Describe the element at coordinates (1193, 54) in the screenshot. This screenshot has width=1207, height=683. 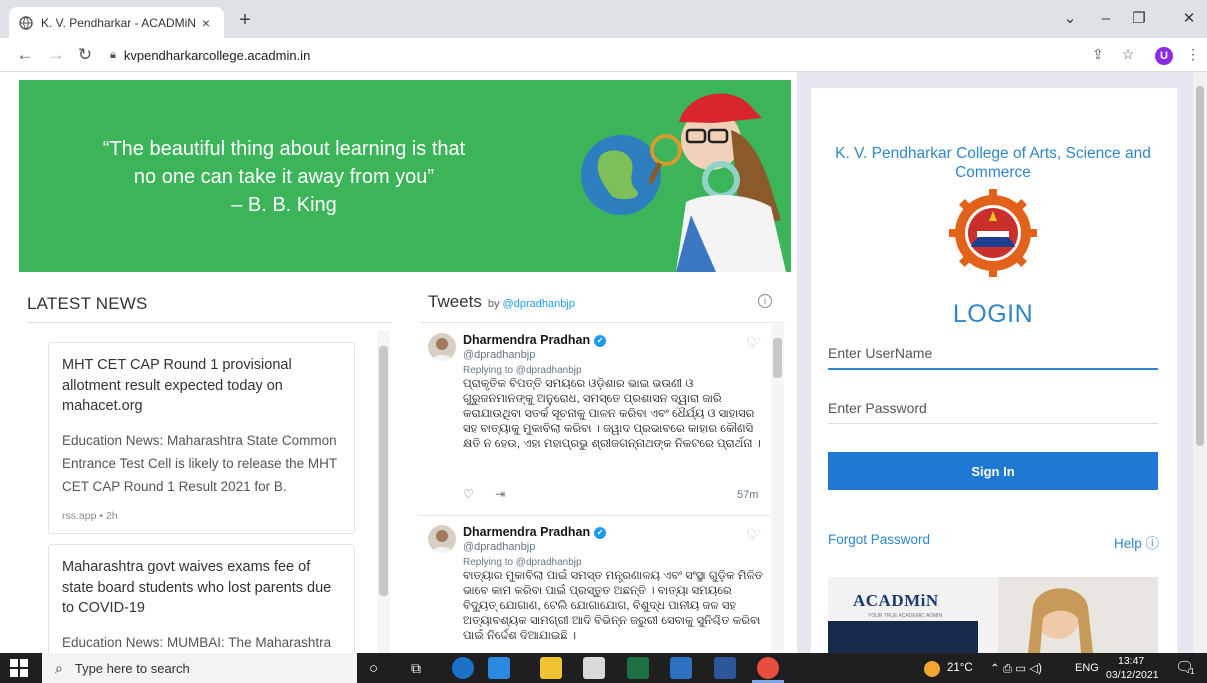
I see `menu-kebab-icon: ⋮` at that location.